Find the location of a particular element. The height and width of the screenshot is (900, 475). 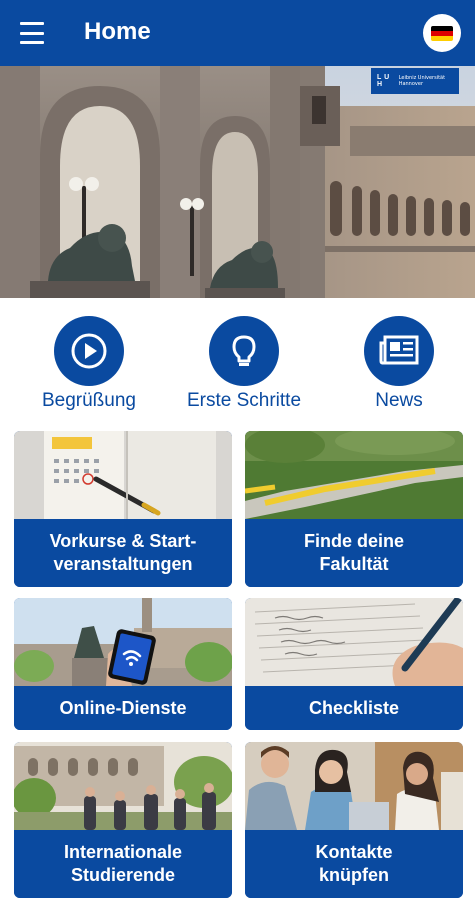

logo-mark: L U H is located at coordinates (383, 81).